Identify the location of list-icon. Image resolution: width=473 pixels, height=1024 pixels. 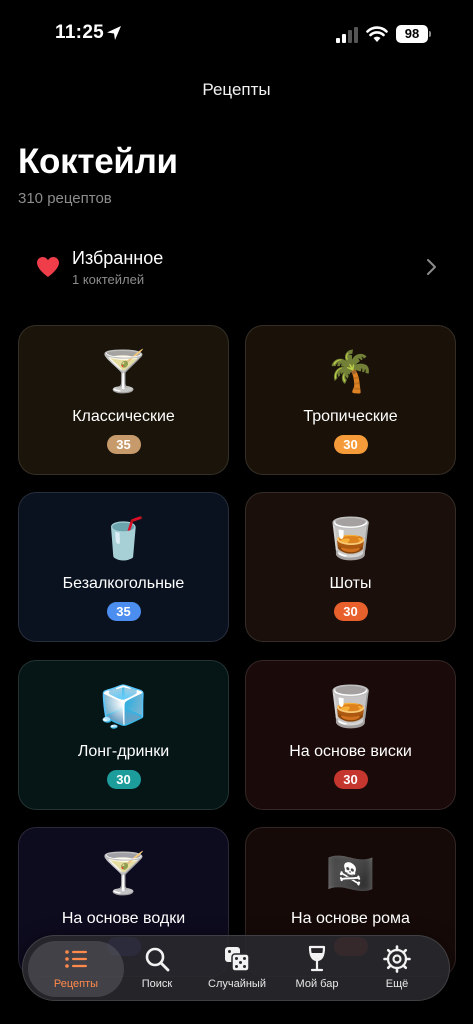
(76, 959).